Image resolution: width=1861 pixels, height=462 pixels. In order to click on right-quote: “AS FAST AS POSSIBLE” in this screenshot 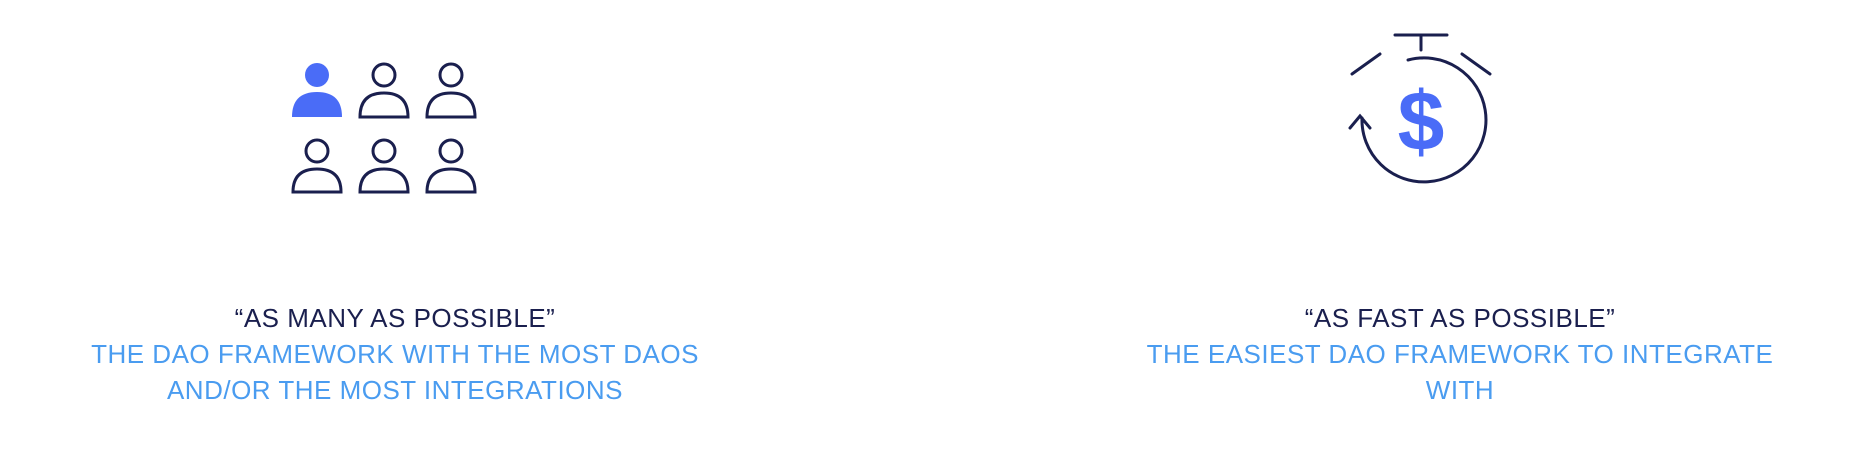, I will do `click(1460, 318)`.